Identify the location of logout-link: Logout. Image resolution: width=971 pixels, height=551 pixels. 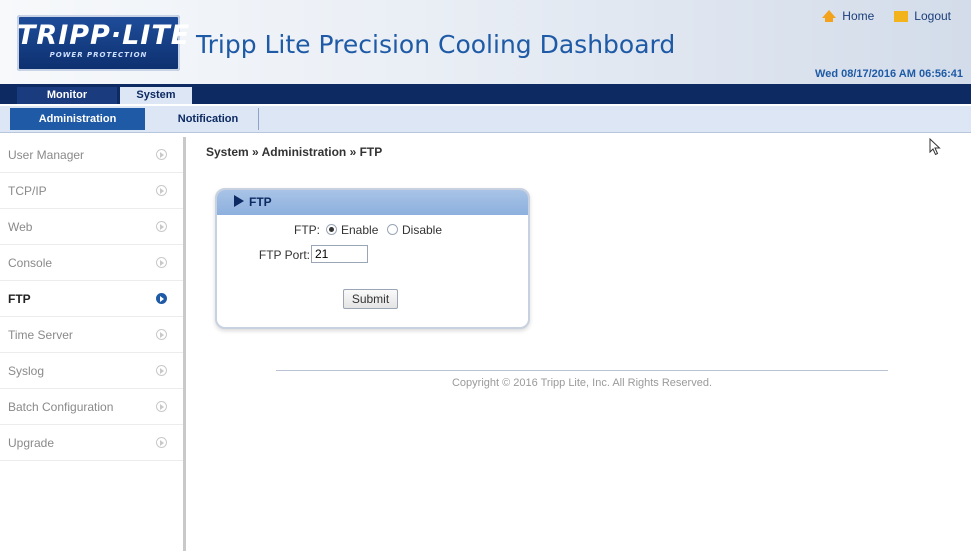
(922, 16).